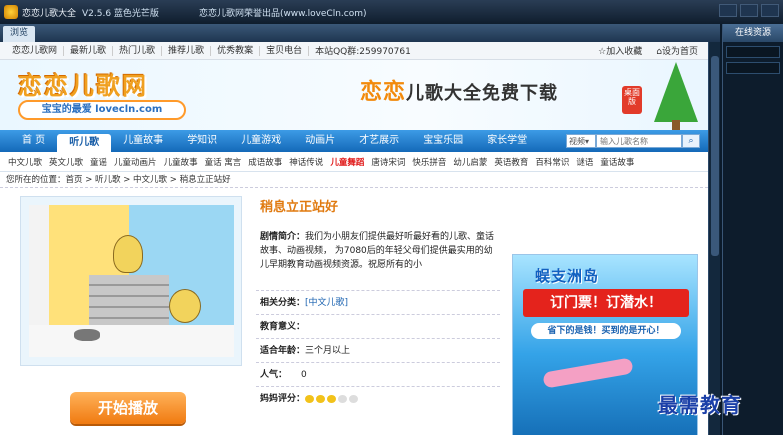 The width and height of the screenshot is (783, 435). What do you see at coordinates (552, 162) in the screenshot?
I see `subnav-link: 百科常识` at bounding box center [552, 162].